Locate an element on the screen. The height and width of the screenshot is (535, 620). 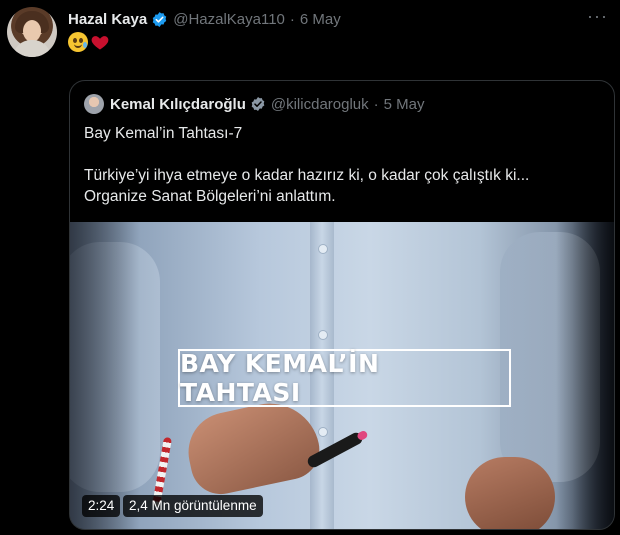
avatar-face is located at coordinates (32, 31).